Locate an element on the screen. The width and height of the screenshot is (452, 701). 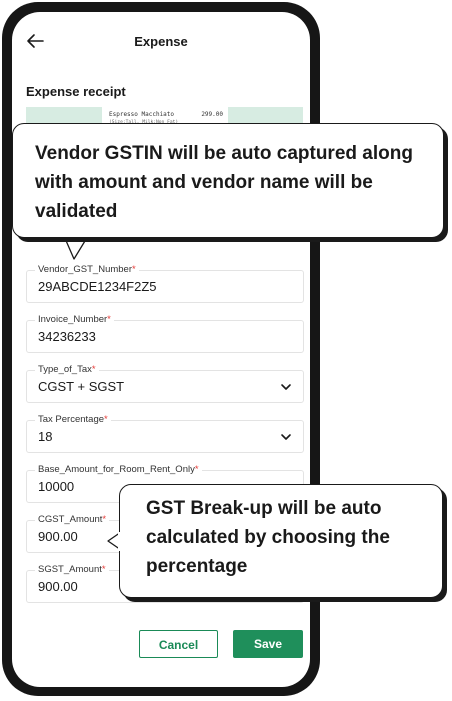
vendor-gst-field: Vendor_GST_Number* 29ABCDE1234F2Z5 is located at coordinates (165, 283).